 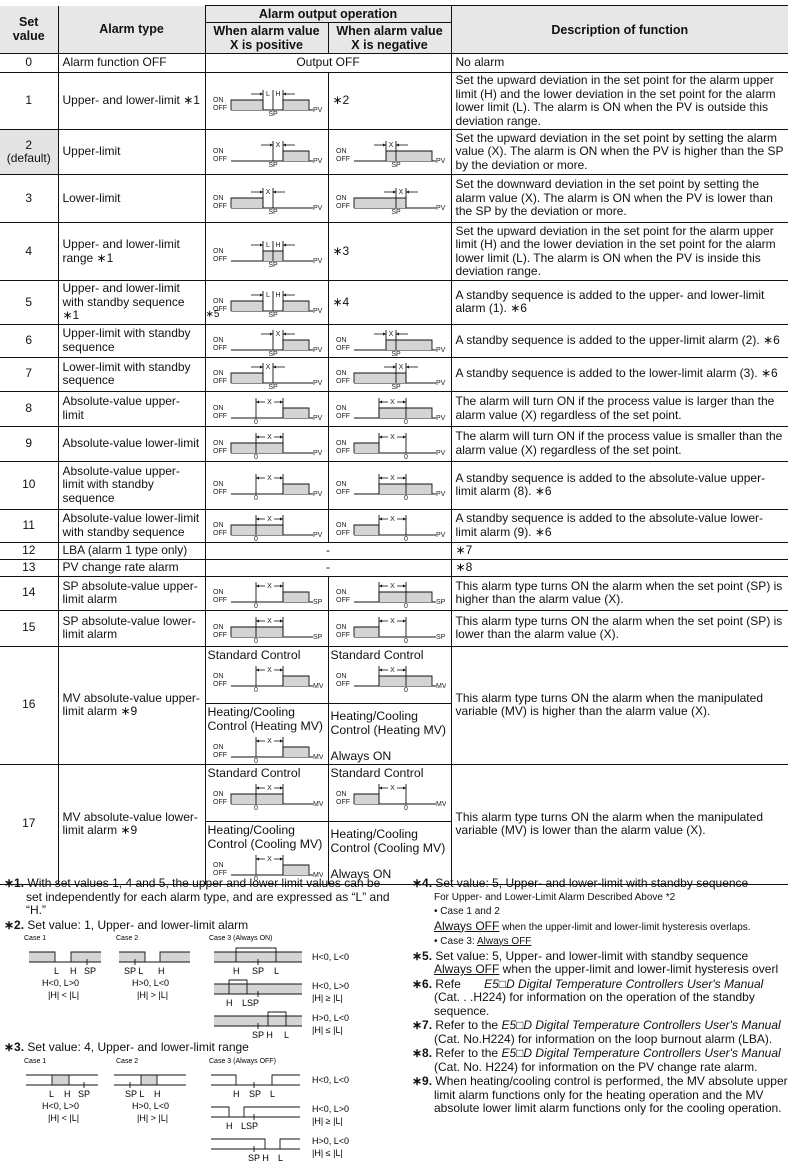 What do you see at coordinates (29, 407) in the screenshot?
I see `set-value: 8` at bounding box center [29, 407].